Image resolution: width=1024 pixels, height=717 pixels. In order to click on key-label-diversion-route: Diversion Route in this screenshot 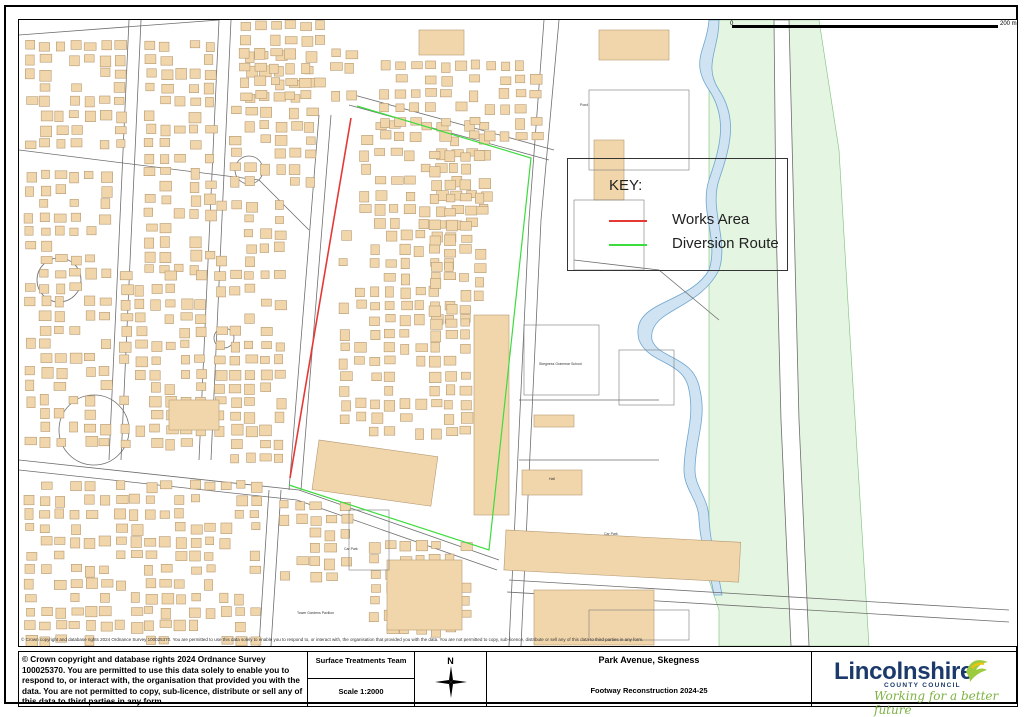, I will do `click(725, 243)`.